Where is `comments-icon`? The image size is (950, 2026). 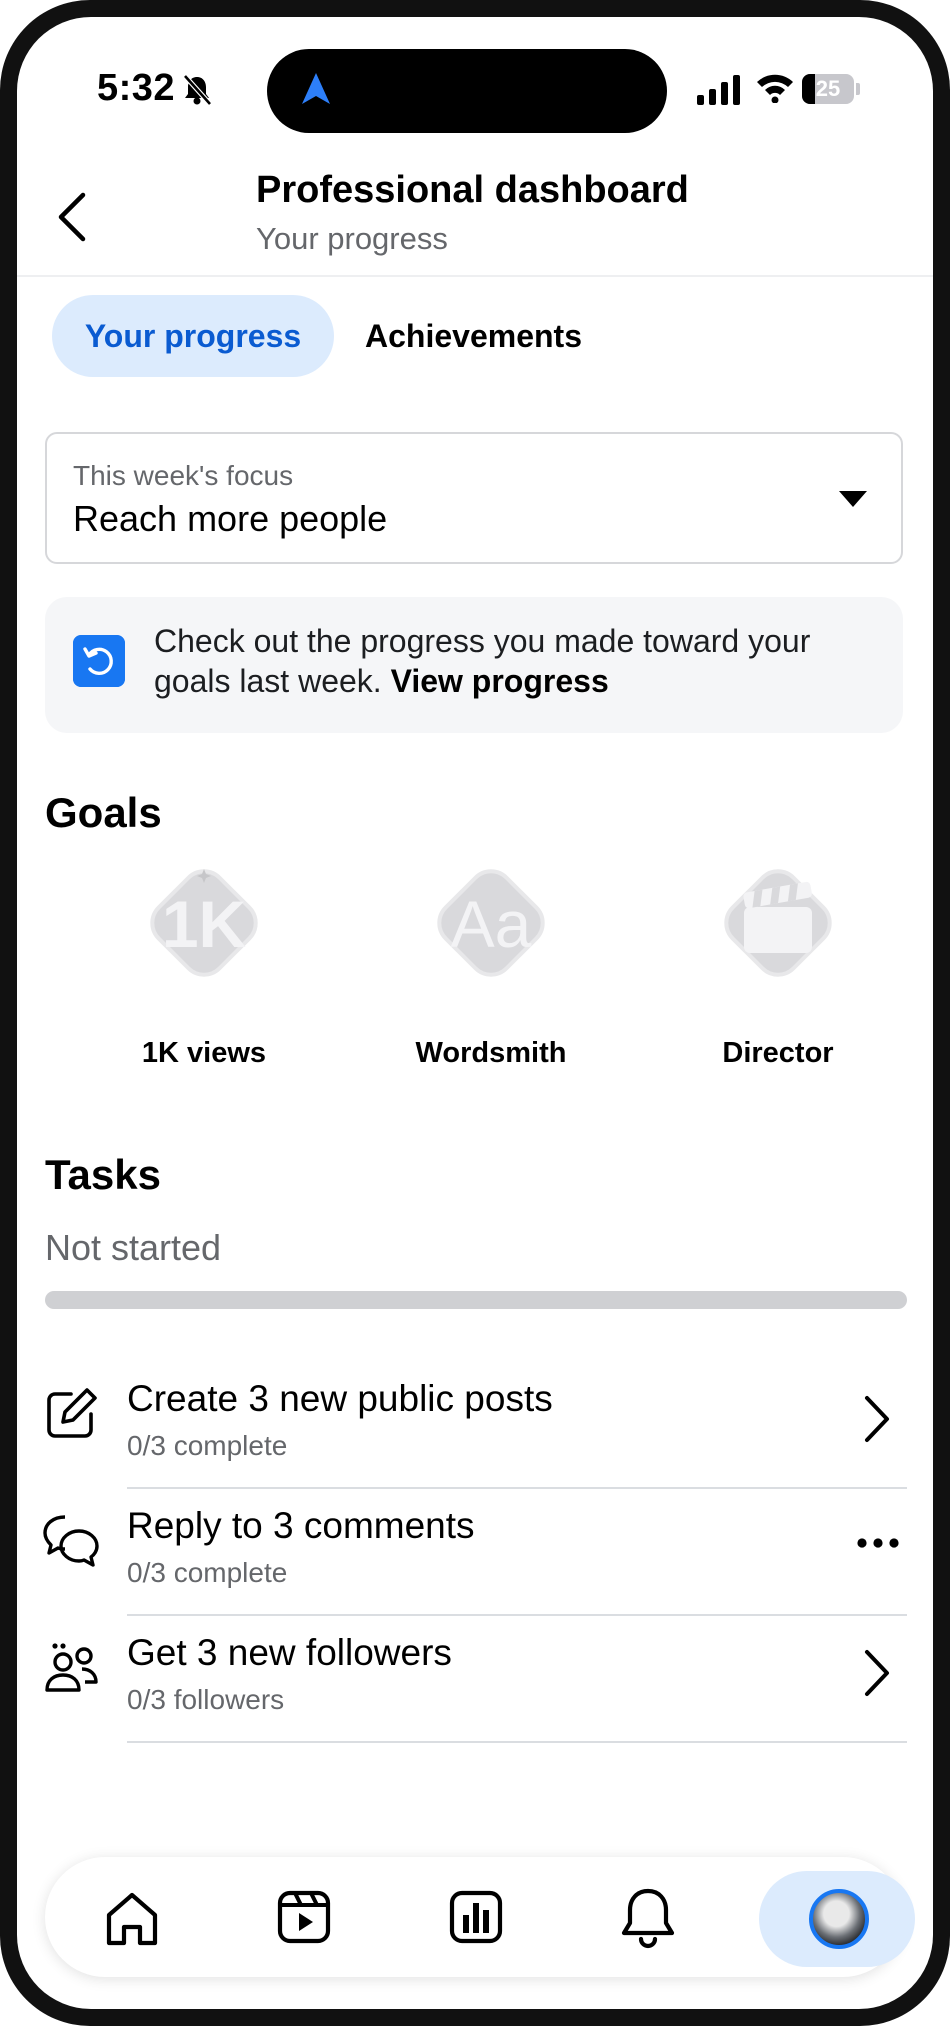
comments-icon is located at coordinates (71, 1541).